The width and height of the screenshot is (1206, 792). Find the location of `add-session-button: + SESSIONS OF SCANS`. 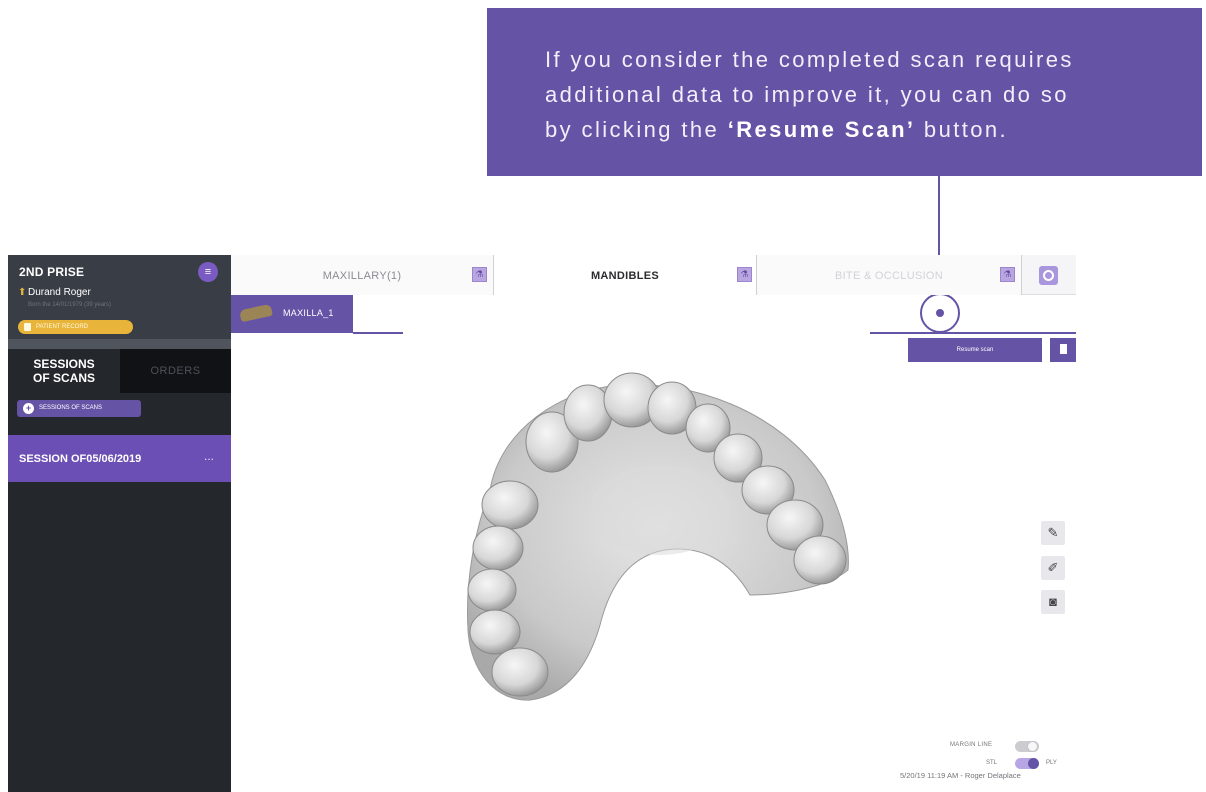

add-session-button: + SESSIONS OF SCANS is located at coordinates (79, 408).